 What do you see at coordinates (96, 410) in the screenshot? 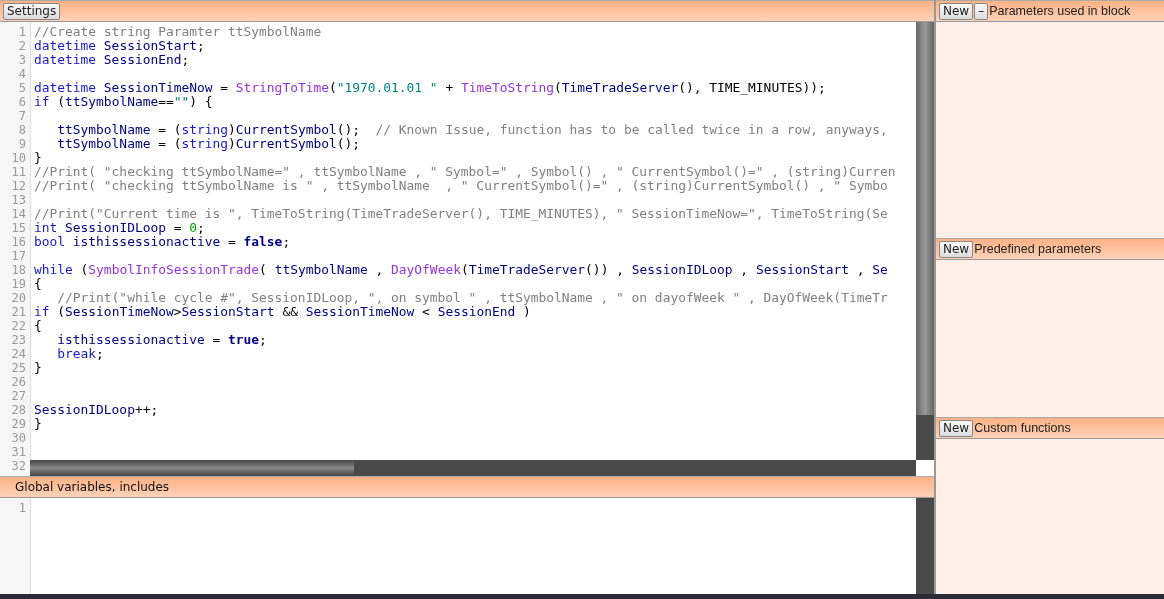
I see `code-line: SessionIDLoop++;` at bounding box center [96, 410].